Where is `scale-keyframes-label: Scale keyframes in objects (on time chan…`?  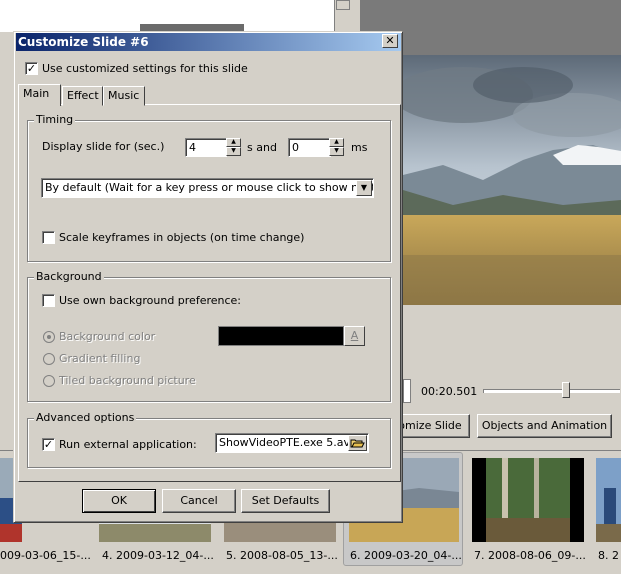
scale-keyframes-label: Scale keyframes in objects (on time chan… is located at coordinates (182, 237).